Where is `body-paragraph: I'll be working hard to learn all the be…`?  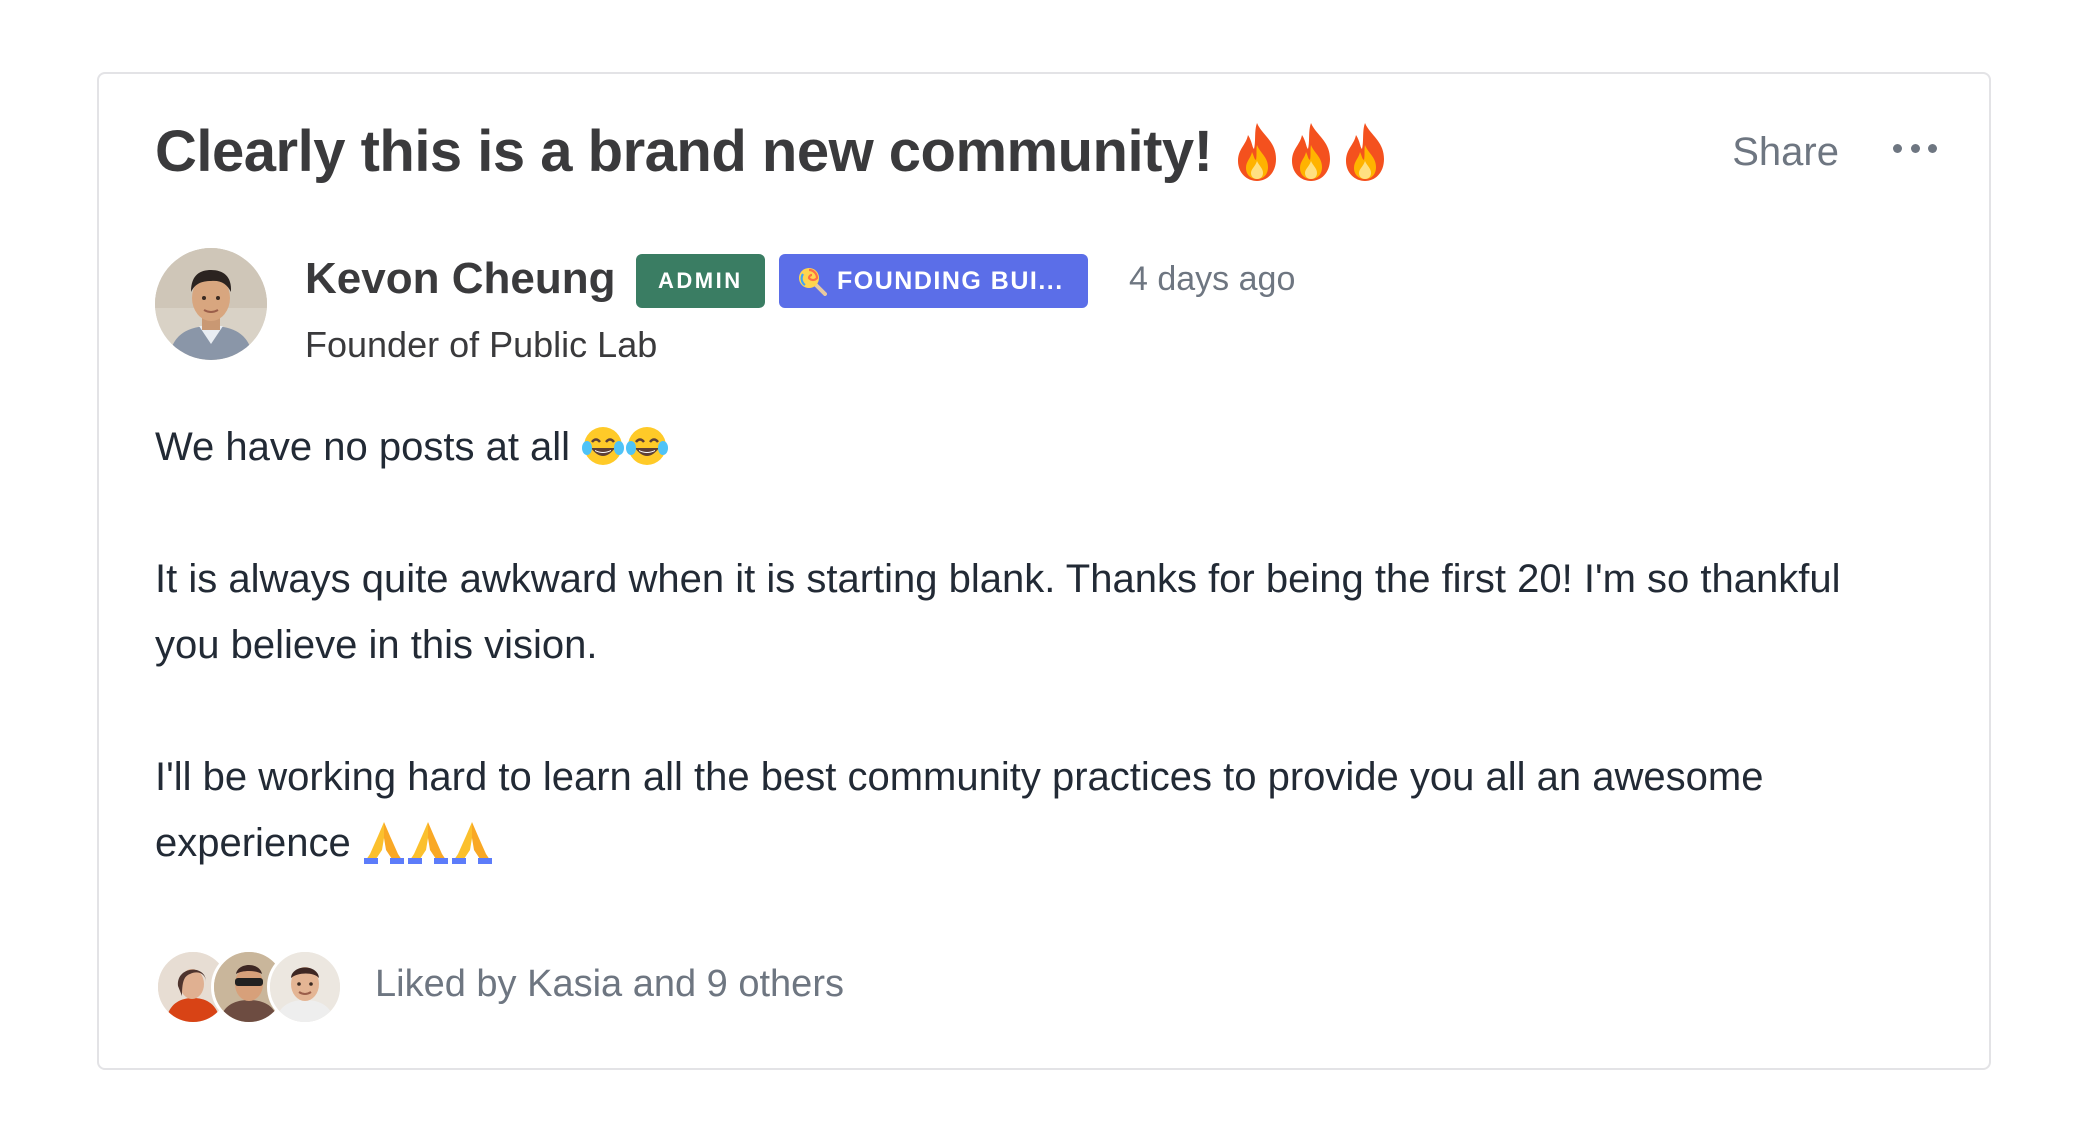 body-paragraph: I'll be working hard to learn all the be… is located at coordinates (1035, 810).